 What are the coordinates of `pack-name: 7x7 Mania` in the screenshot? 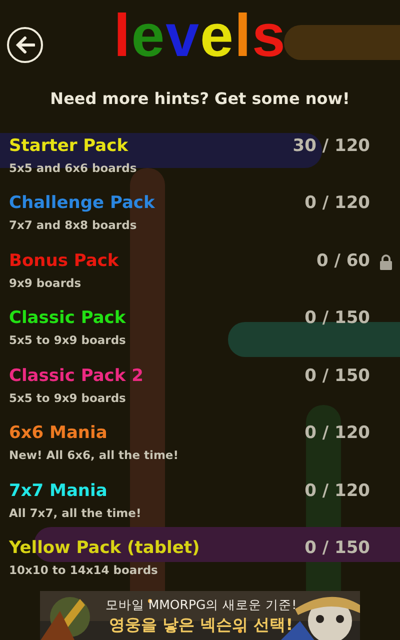 It's located at (58, 491).